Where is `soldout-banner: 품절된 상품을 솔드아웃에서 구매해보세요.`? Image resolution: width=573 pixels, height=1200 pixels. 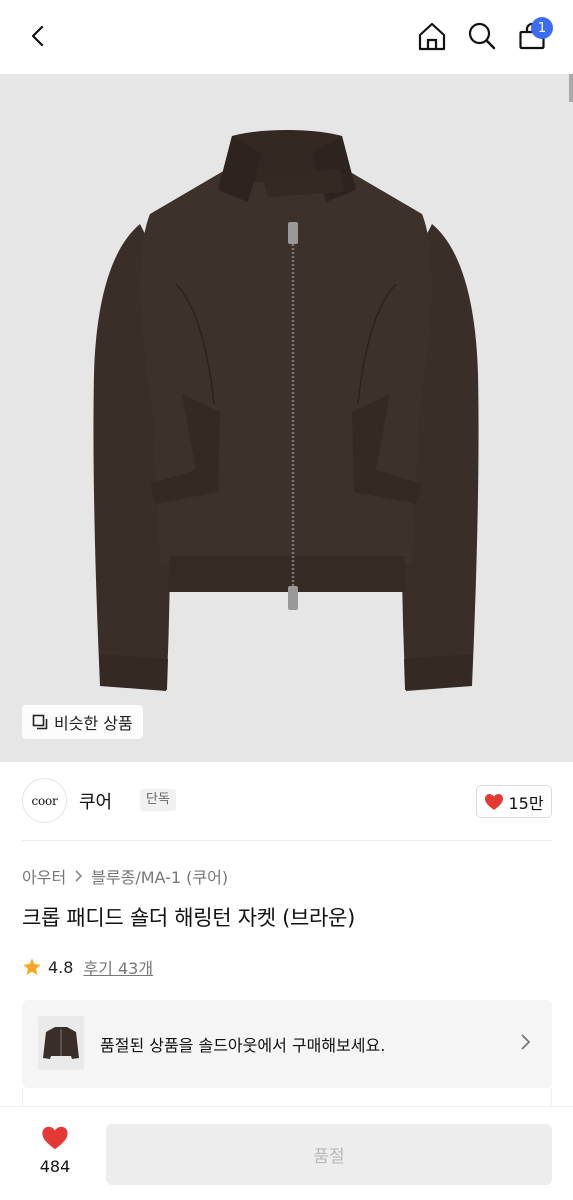
soldout-banner: 품절된 상품을 솔드아웃에서 구매해보세요. is located at coordinates (287, 1044).